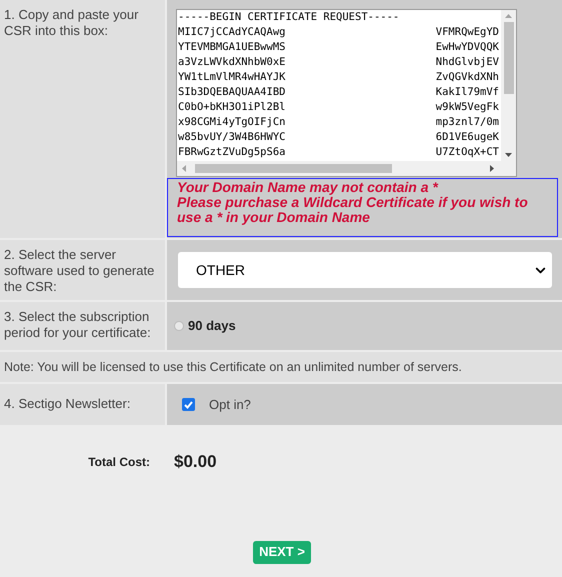 The image size is (562, 577). What do you see at coordinates (467, 107) in the screenshot?
I see `csr-text-line: w9kW5VegFk` at bounding box center [467, 107].